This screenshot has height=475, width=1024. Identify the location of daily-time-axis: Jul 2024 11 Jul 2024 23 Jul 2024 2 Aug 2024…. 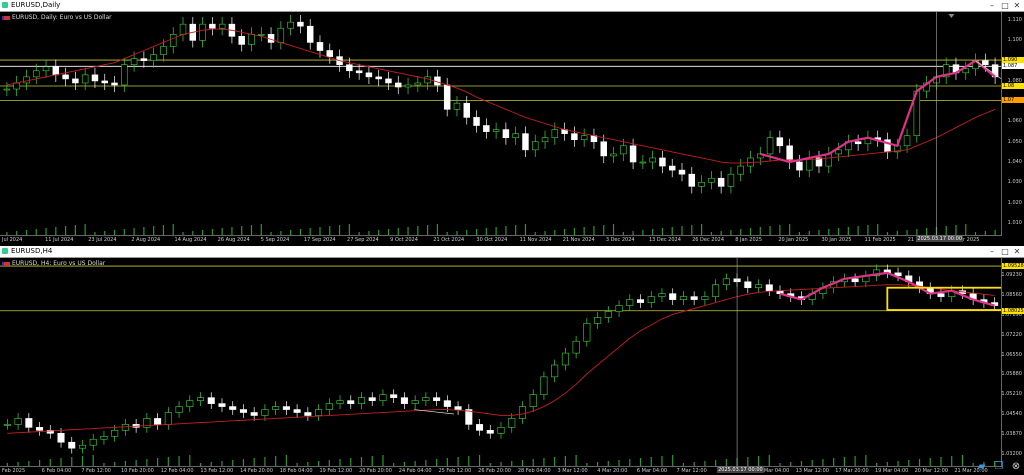
(501, 239).